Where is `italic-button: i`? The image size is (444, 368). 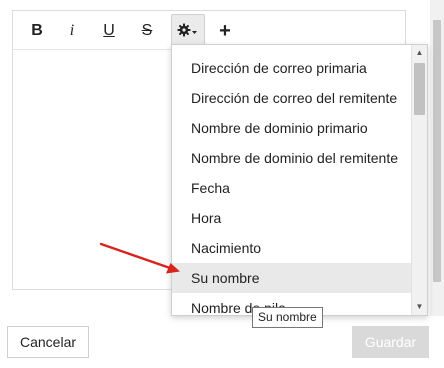 italic-button: i is located at coordinates (72, 31).